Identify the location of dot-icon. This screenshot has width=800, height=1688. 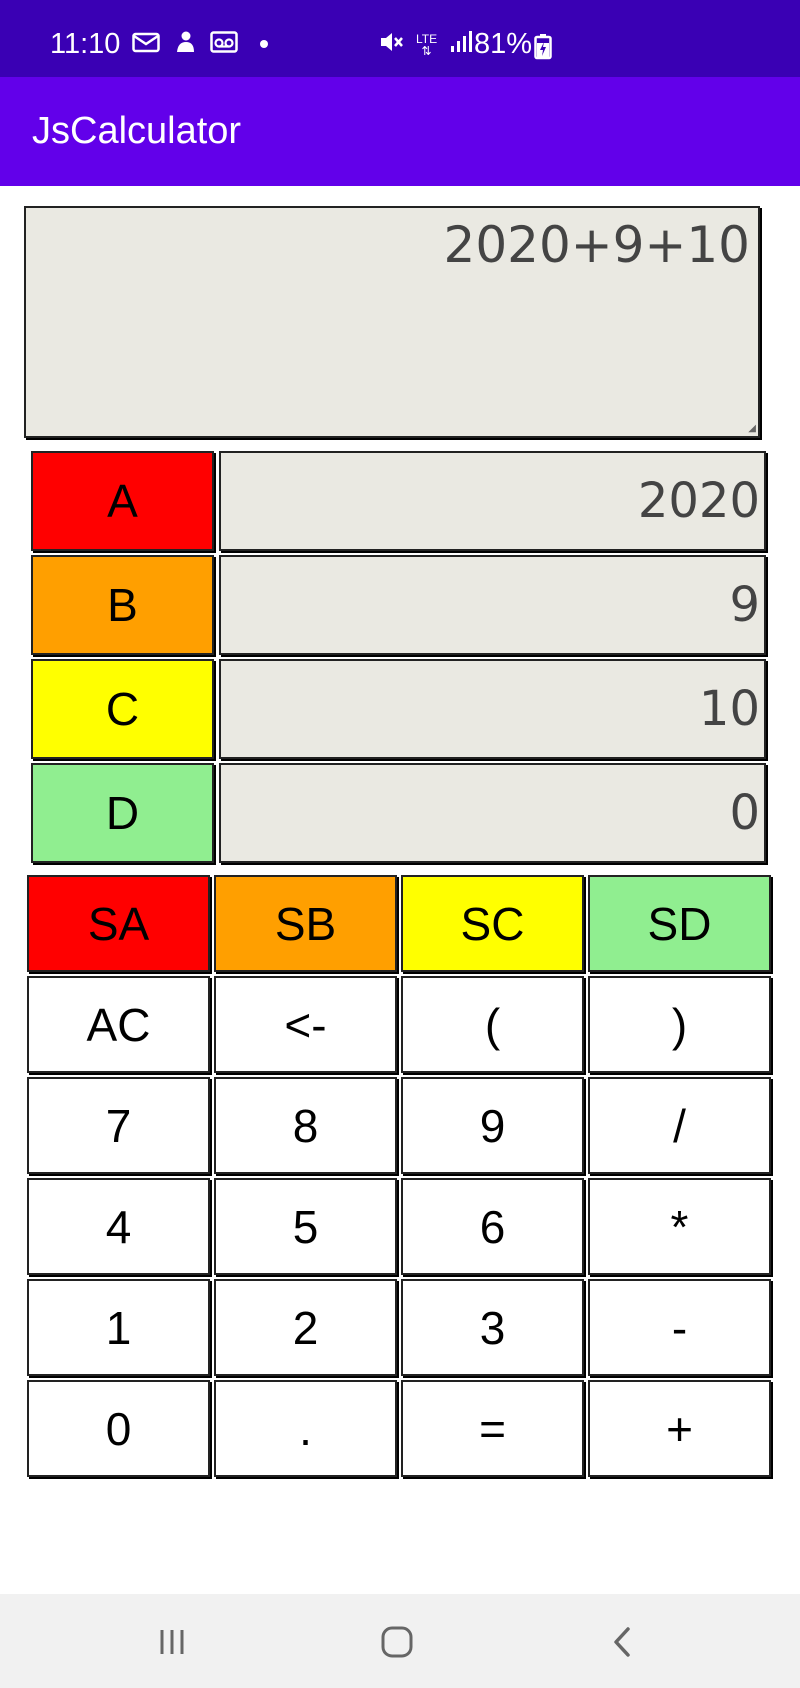
(262, 44).